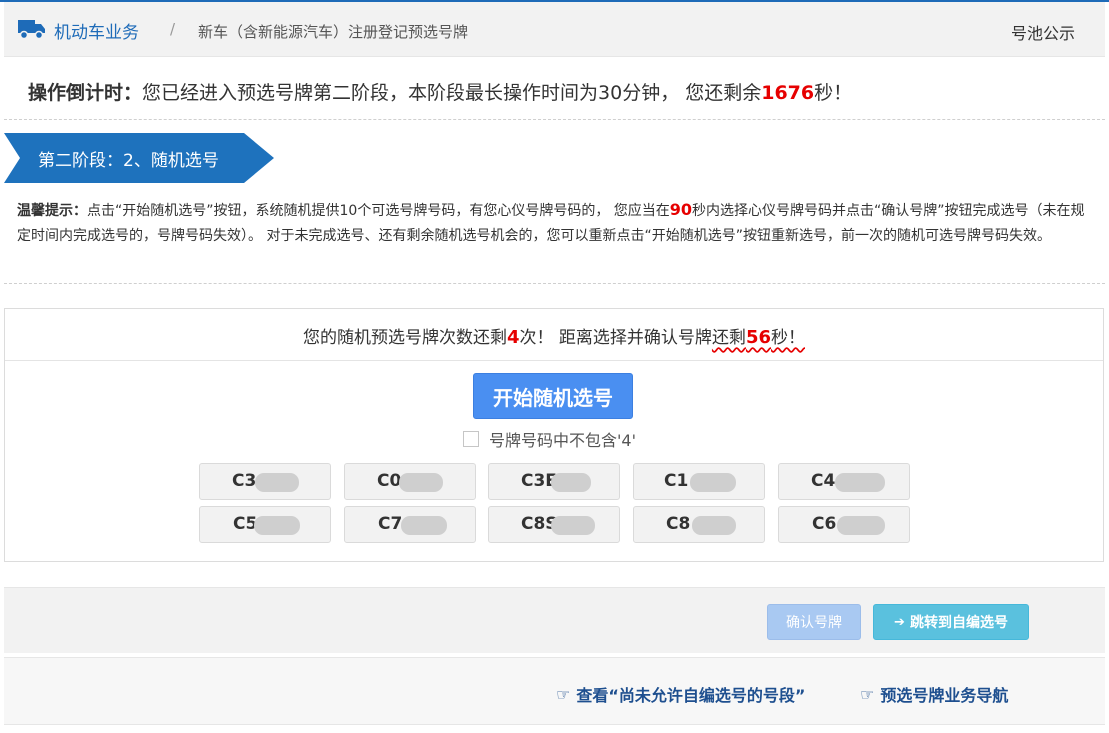  I want to click on plate-number: C4, so click(823, 481).